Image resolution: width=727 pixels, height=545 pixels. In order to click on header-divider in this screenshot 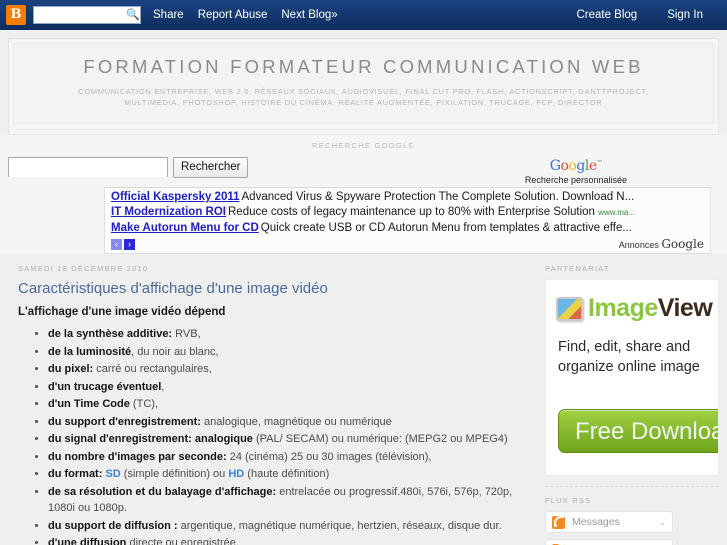, I will do `click(363, 129)`.